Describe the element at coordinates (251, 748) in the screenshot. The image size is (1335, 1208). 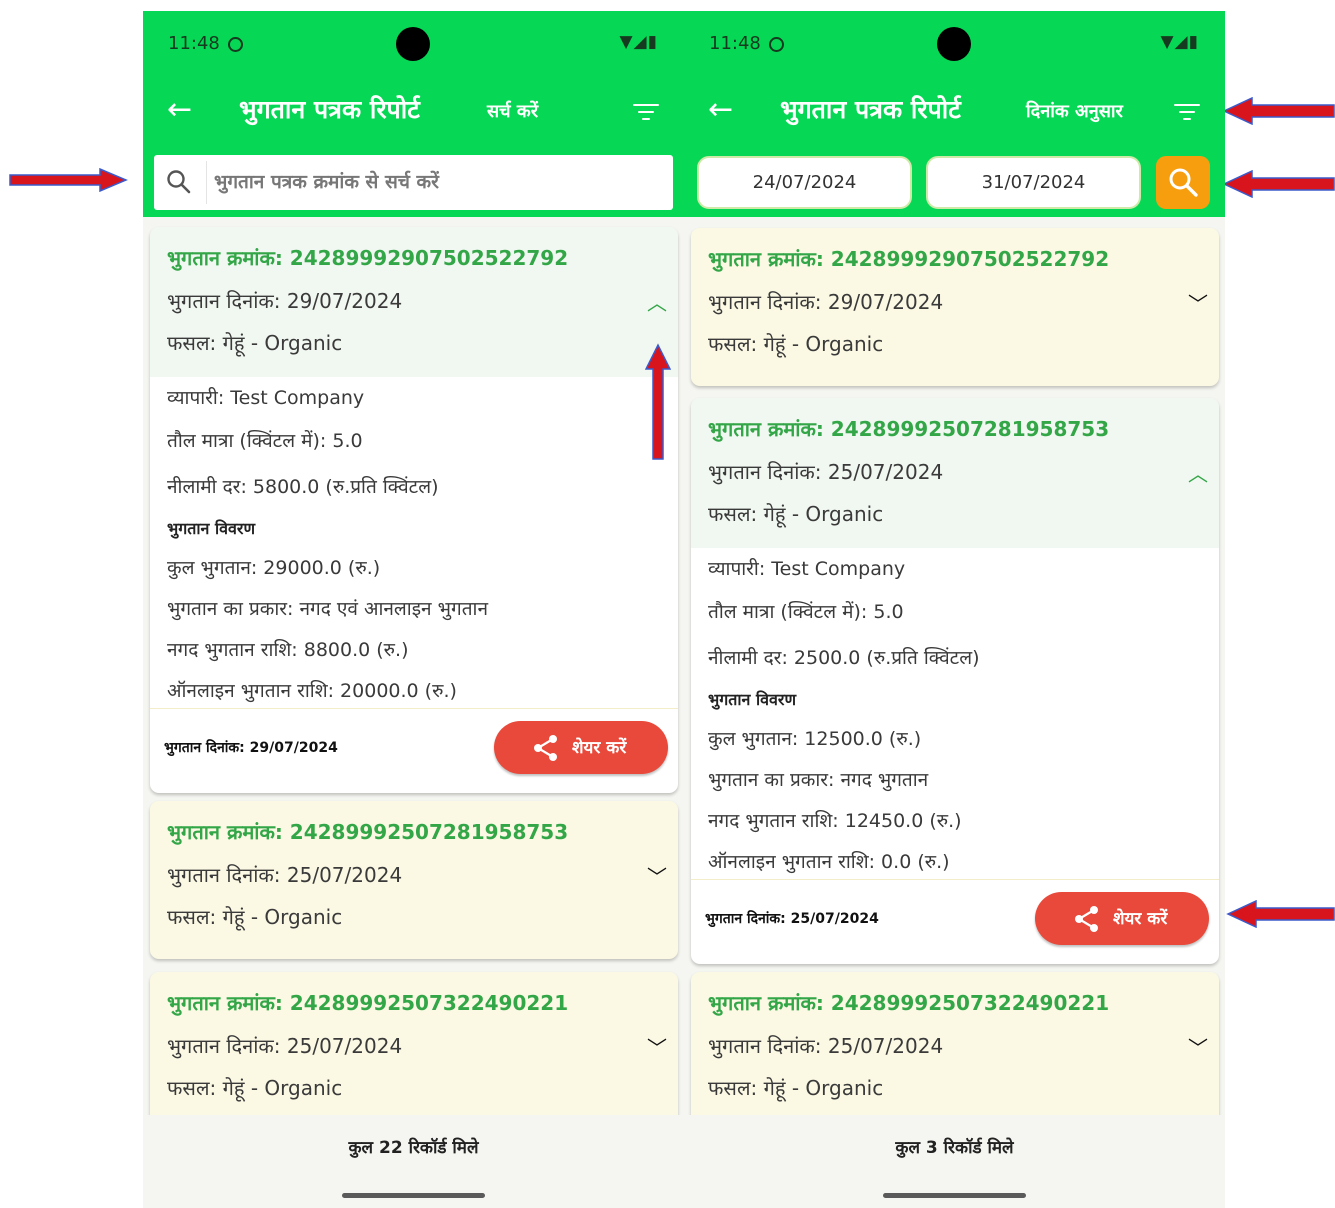
I see `footer-payment-date: भुगतान दिनांक: 29/07/2024` at that location.